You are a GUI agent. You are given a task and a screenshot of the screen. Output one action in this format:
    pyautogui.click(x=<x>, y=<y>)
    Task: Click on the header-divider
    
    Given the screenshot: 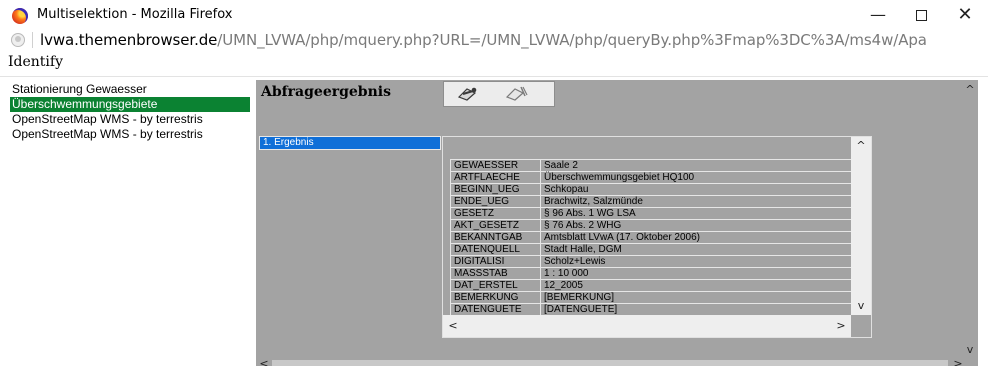 What is the action you would take?
    pyautogui.click(x=494, y=76)
    